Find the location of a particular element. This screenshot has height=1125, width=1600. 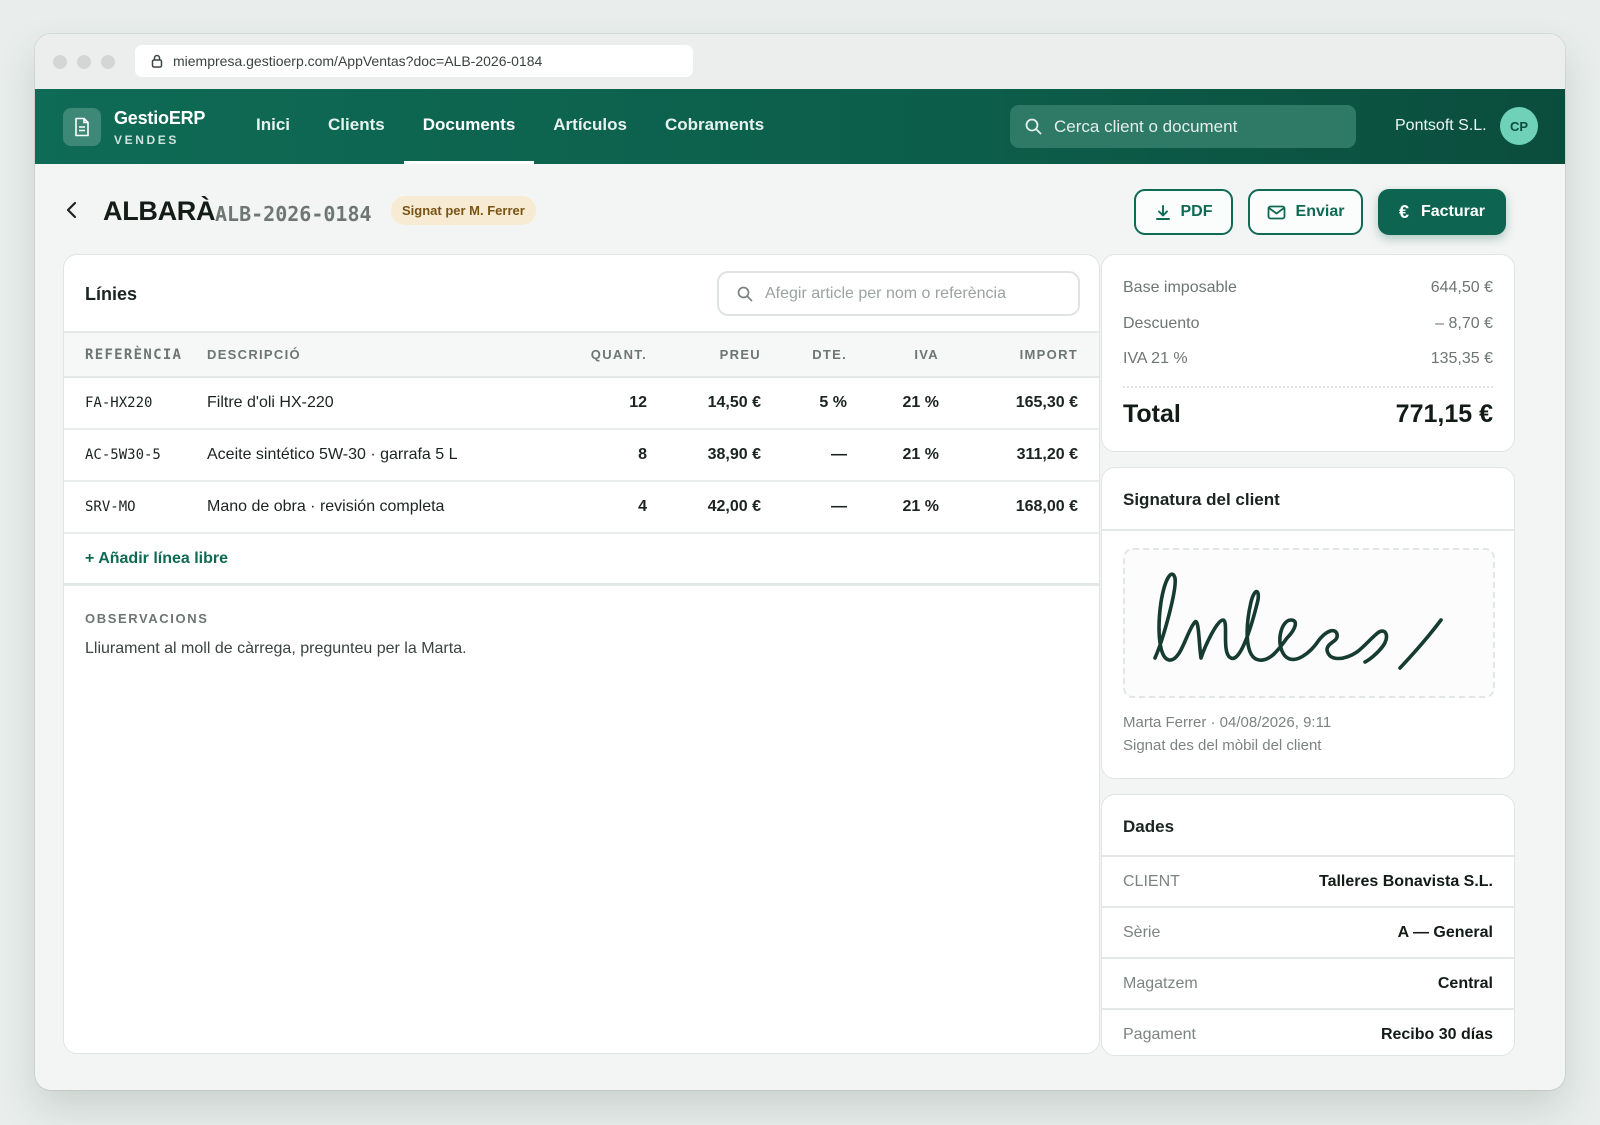

nav-item-inici: Inici is located at coordinates (273, 126).